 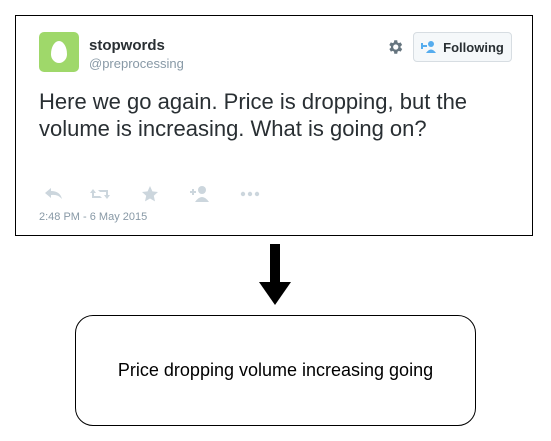 I want to click on gear-icon, so click(x=395, y=47).